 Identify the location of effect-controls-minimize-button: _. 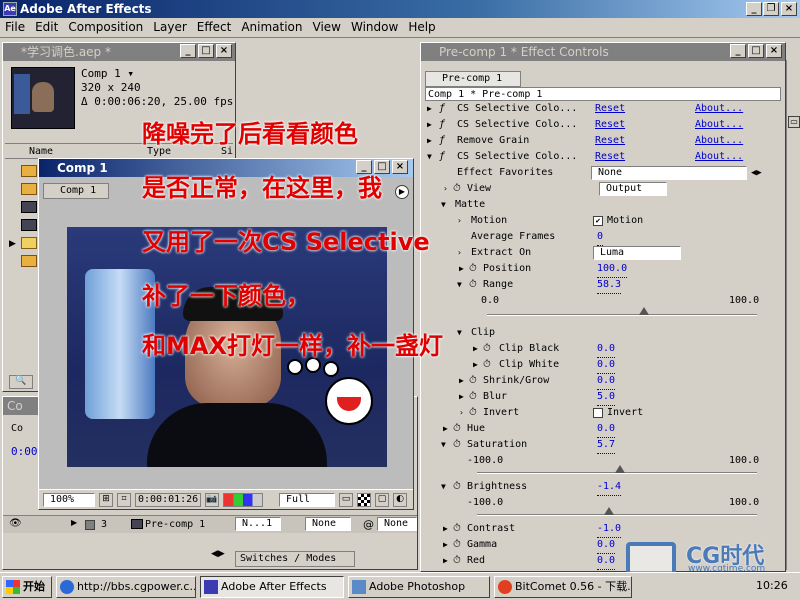
(738, 51).